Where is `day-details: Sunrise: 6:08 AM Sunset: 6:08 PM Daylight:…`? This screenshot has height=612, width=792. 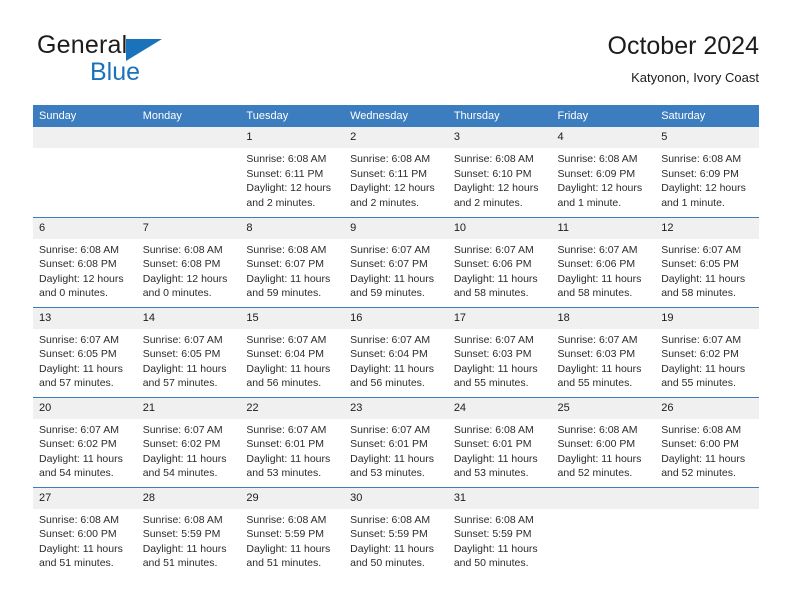
day-details: Sunrise: 6:08 AM Sunset: 6:08 PM Daylight:… is located at coordinates (85, 270).